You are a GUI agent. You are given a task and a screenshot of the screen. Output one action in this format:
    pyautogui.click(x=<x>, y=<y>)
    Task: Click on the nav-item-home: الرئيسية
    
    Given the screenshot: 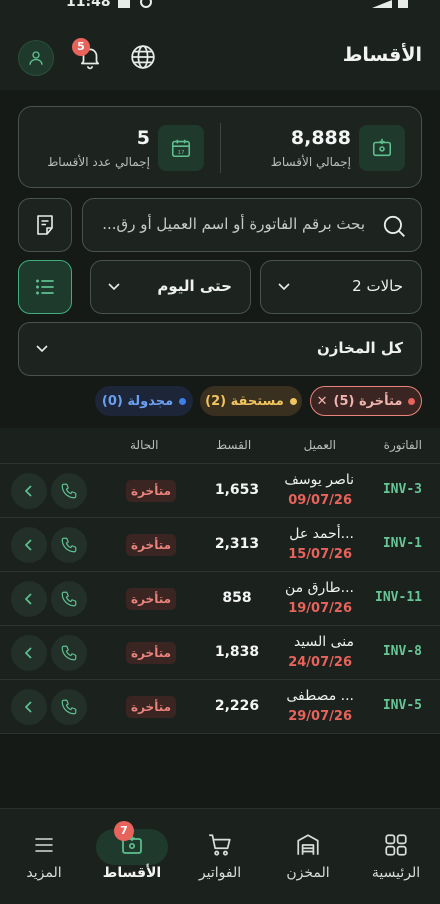 What is the action you would take?
    pyautogui.click(x=396, y=860)
    